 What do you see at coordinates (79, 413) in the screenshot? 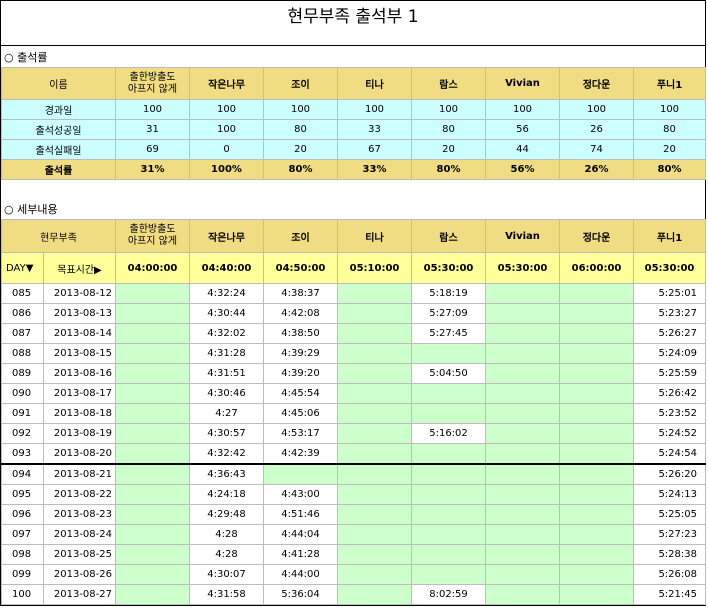
I see `attendance-date: 2013-08-18` at bounding box center [79, 413].